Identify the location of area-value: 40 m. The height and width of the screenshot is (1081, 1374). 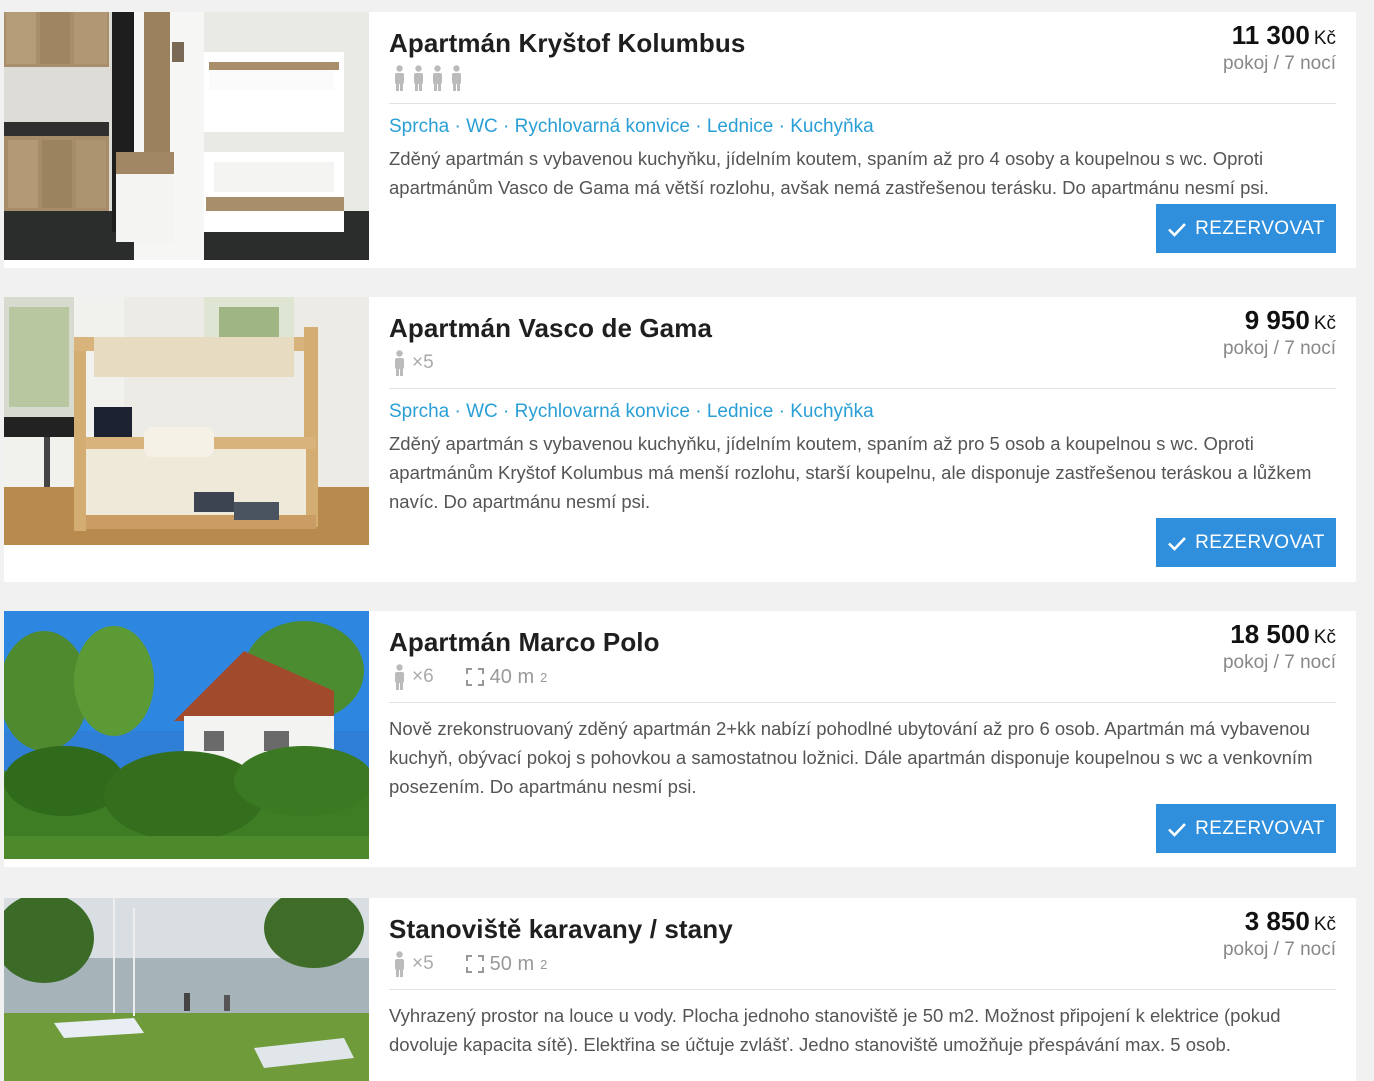
(512, 676).